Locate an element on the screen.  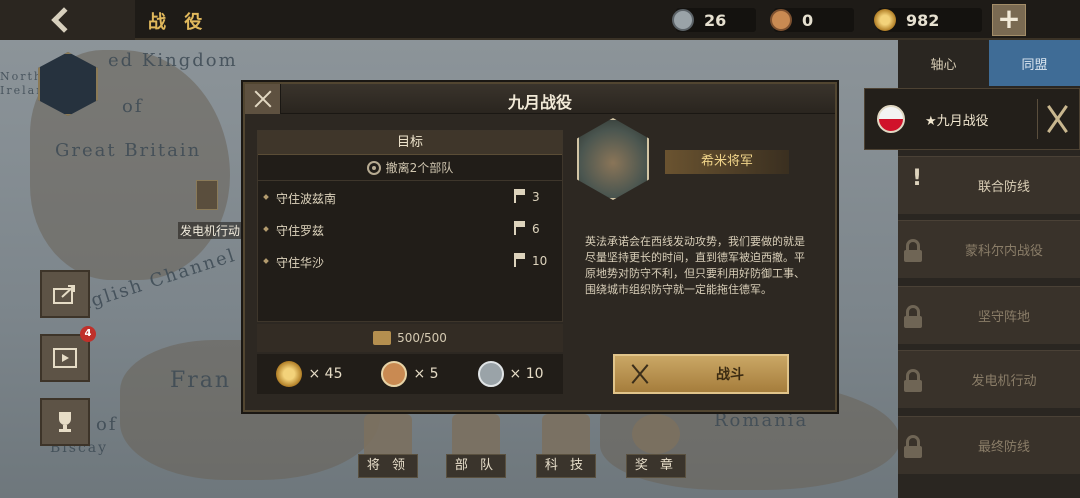
campaign-item-hold-position: 坚守阵地 is located at coordinates (989, 315).